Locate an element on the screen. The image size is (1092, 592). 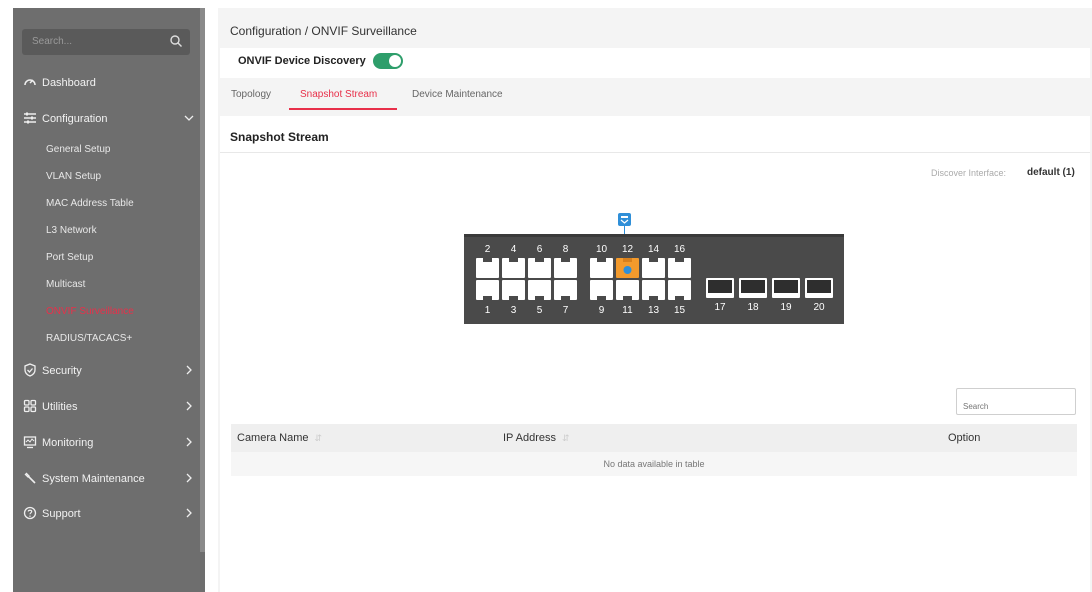
wrench-icon is located at coordinates (30, 478).